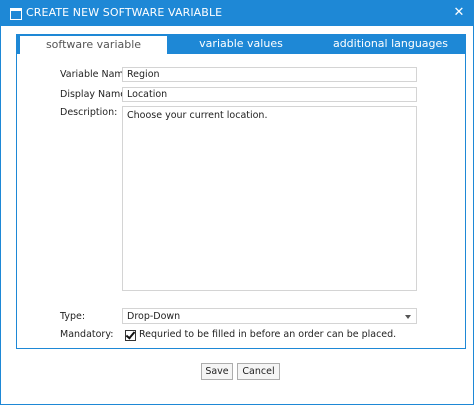 The height and width of the screenshot is (405, 474). What do you see at coordinates (269, 316) in the screenshot?
I see `type-select: Drop-Down` at bounding box center [269, 316].